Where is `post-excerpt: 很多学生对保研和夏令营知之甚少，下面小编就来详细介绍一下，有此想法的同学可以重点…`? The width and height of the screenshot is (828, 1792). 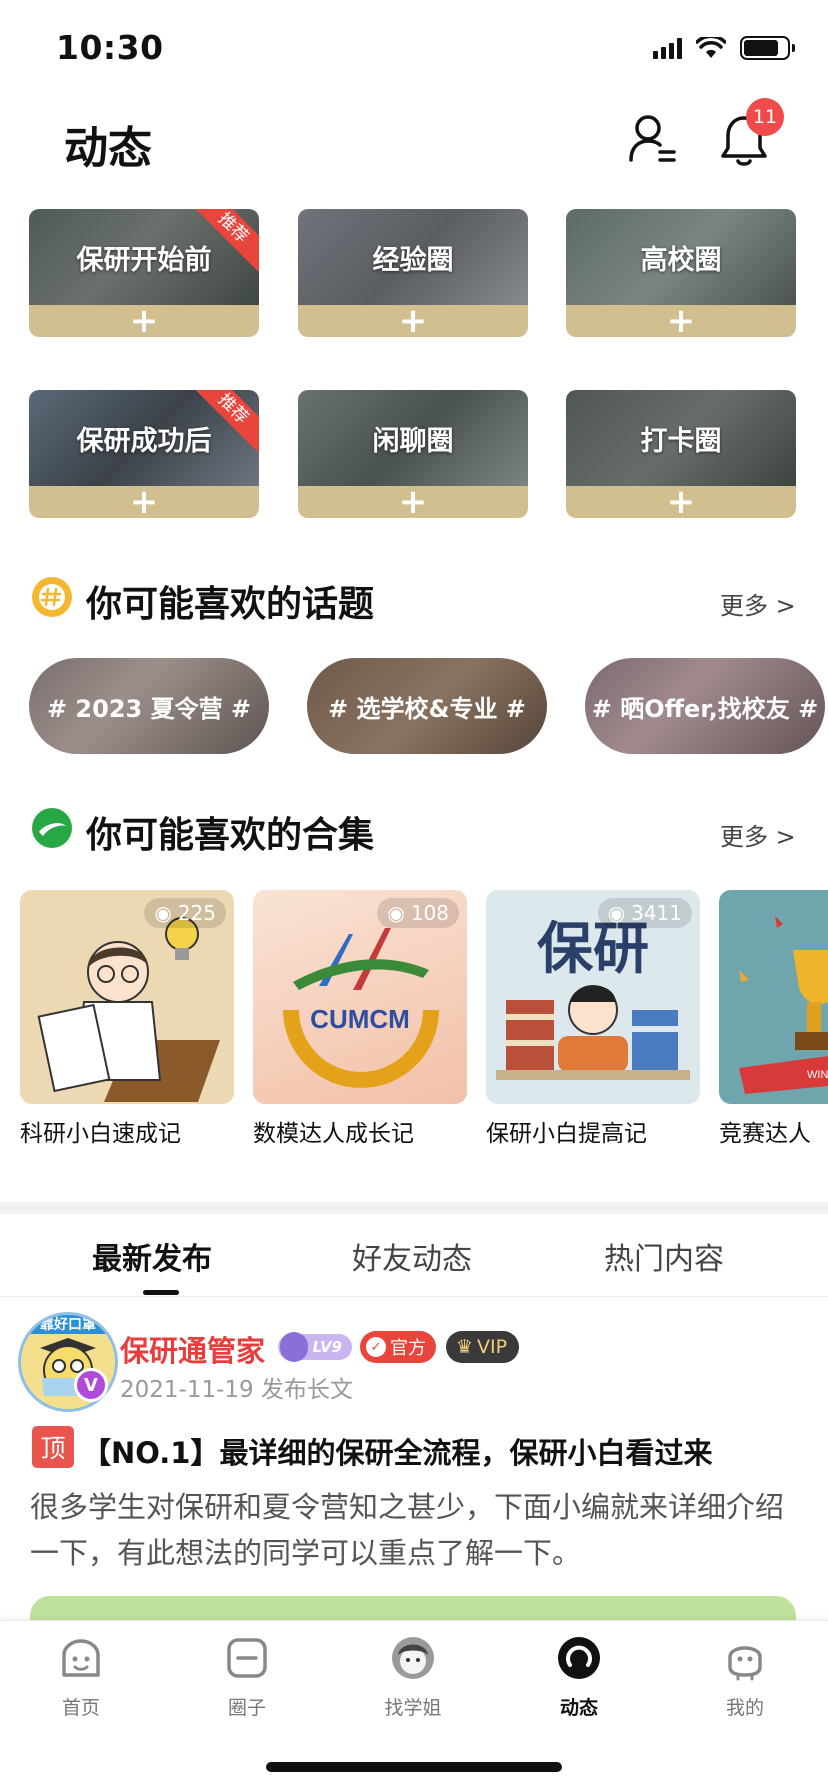
post-excerpt: 很多学生对保研和夏令营知之甚少，下面小编就来详细介绍一下，有此想法的同学可以重点… is located at coordinates (418, 1530).